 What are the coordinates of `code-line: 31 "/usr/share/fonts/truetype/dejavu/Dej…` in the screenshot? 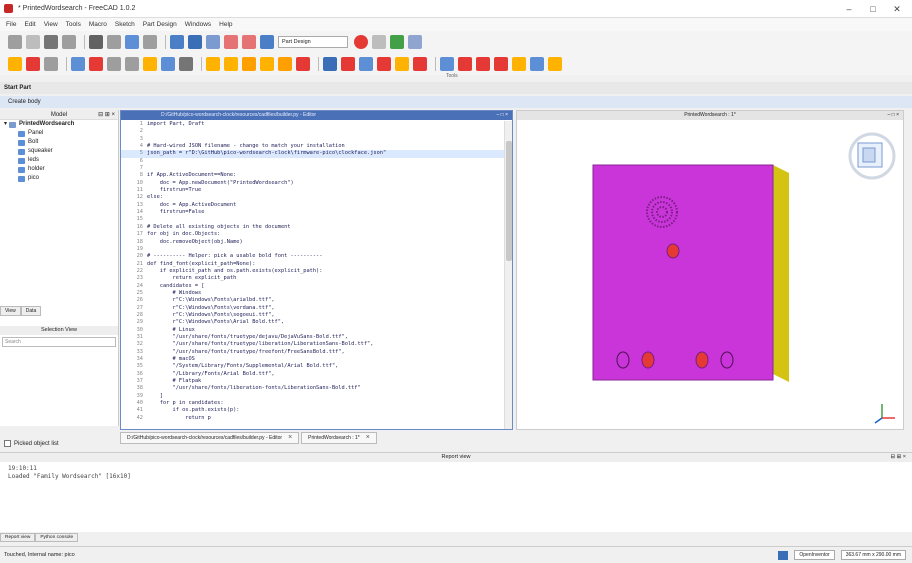 It's located at (313, 337).